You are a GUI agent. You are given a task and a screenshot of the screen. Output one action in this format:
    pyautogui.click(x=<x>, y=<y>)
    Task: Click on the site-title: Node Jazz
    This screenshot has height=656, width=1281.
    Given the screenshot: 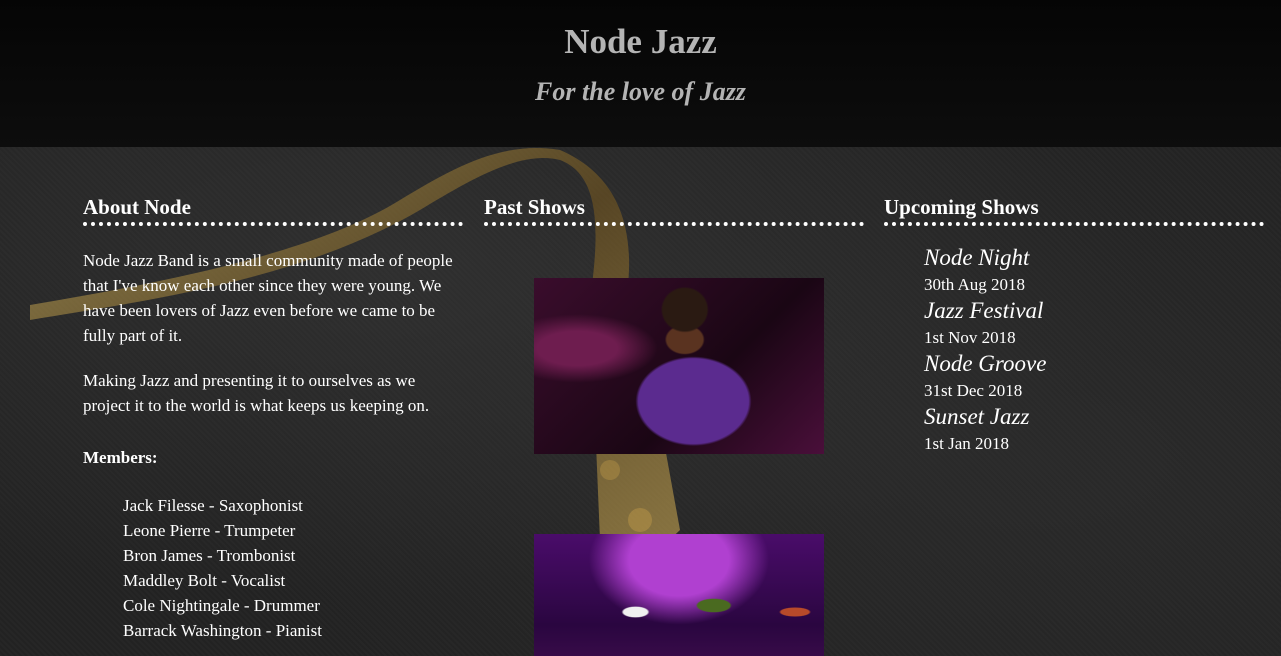 What is the action you would take?
    pyautogui.click(x=640, y=41)
    